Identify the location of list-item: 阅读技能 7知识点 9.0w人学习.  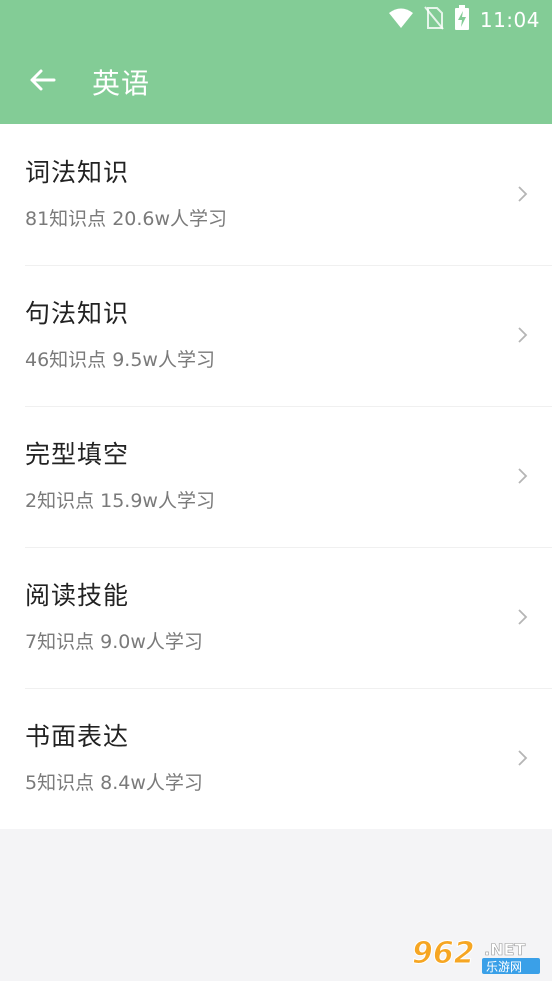
(276, 617).